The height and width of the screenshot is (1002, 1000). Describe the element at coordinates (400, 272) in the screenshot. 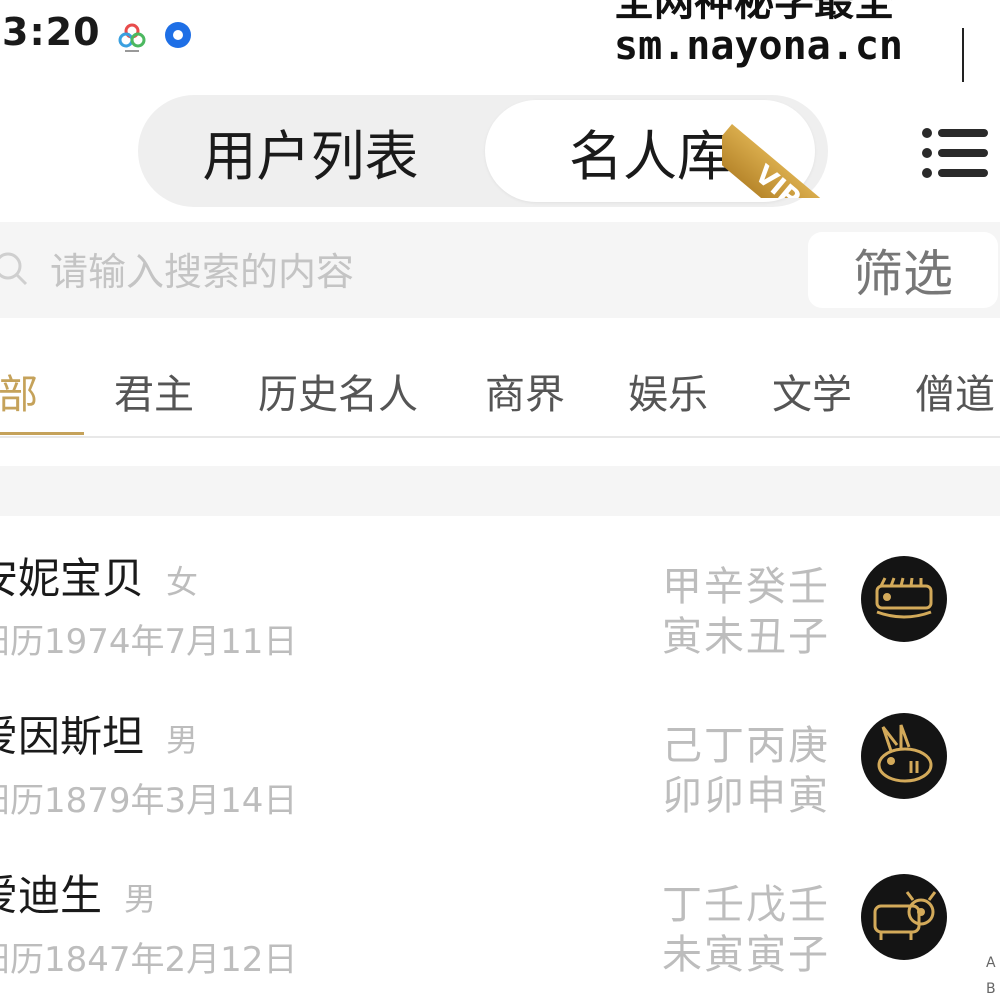

I see `search-input` at that location.